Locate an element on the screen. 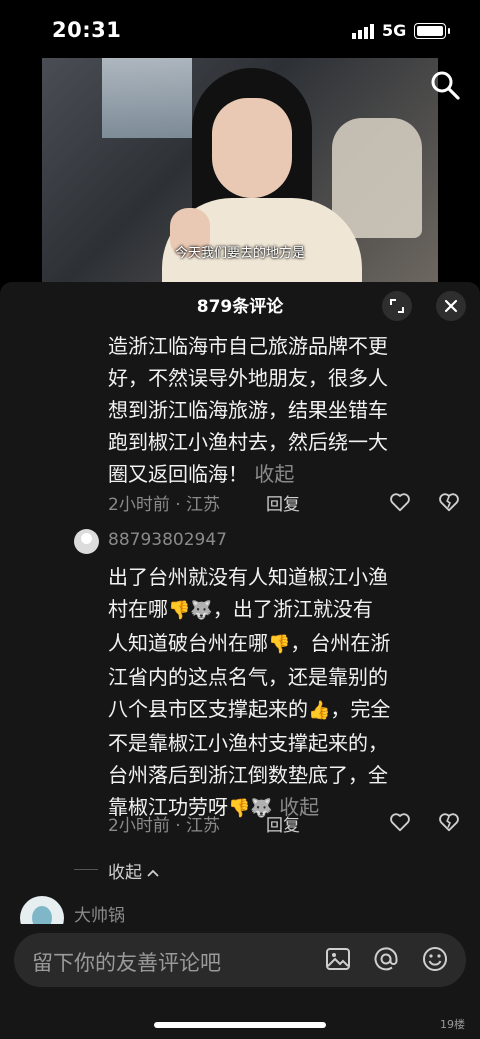  comment-line: 出了台州就没有人知道椒江小渔 is located at coordinates (248, 577).